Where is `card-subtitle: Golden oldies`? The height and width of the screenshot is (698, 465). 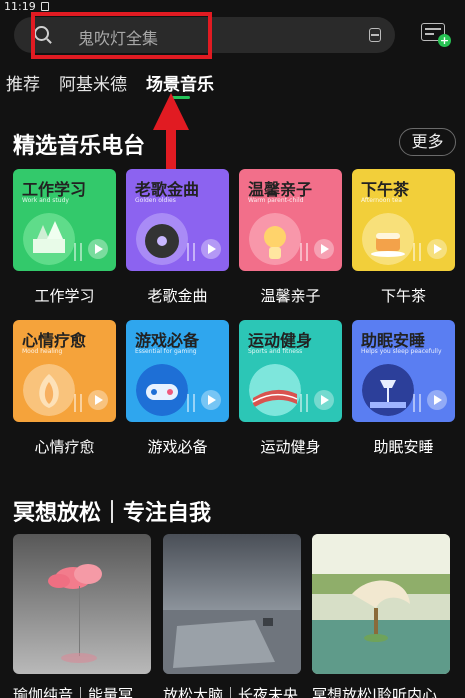
card-subtitle: Golden oldies is located at coordinates (155, 200).